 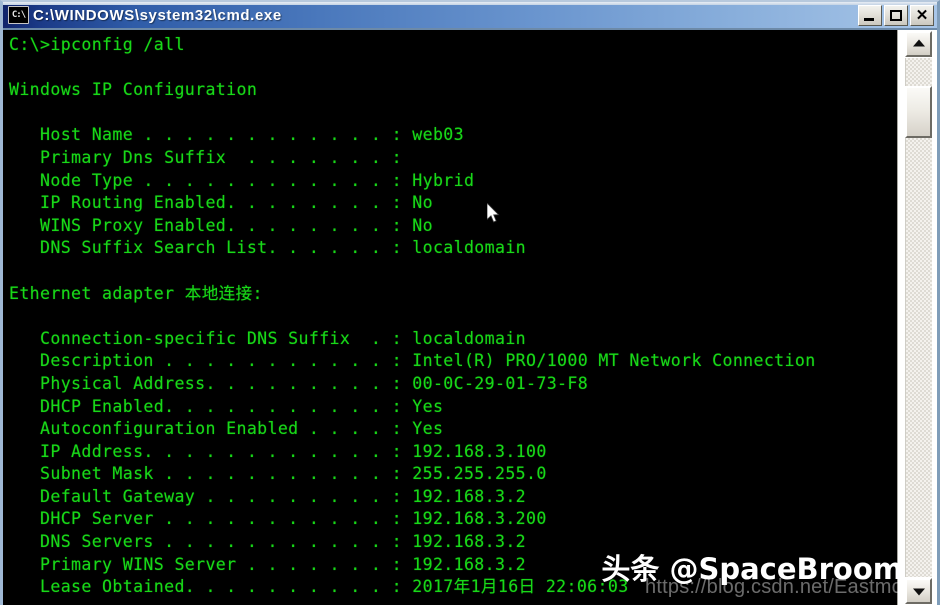 What do you see at coordinates (918, 112) in the screenshot?
I see `scrollbar-thumb` at bounding box center [918, 112].